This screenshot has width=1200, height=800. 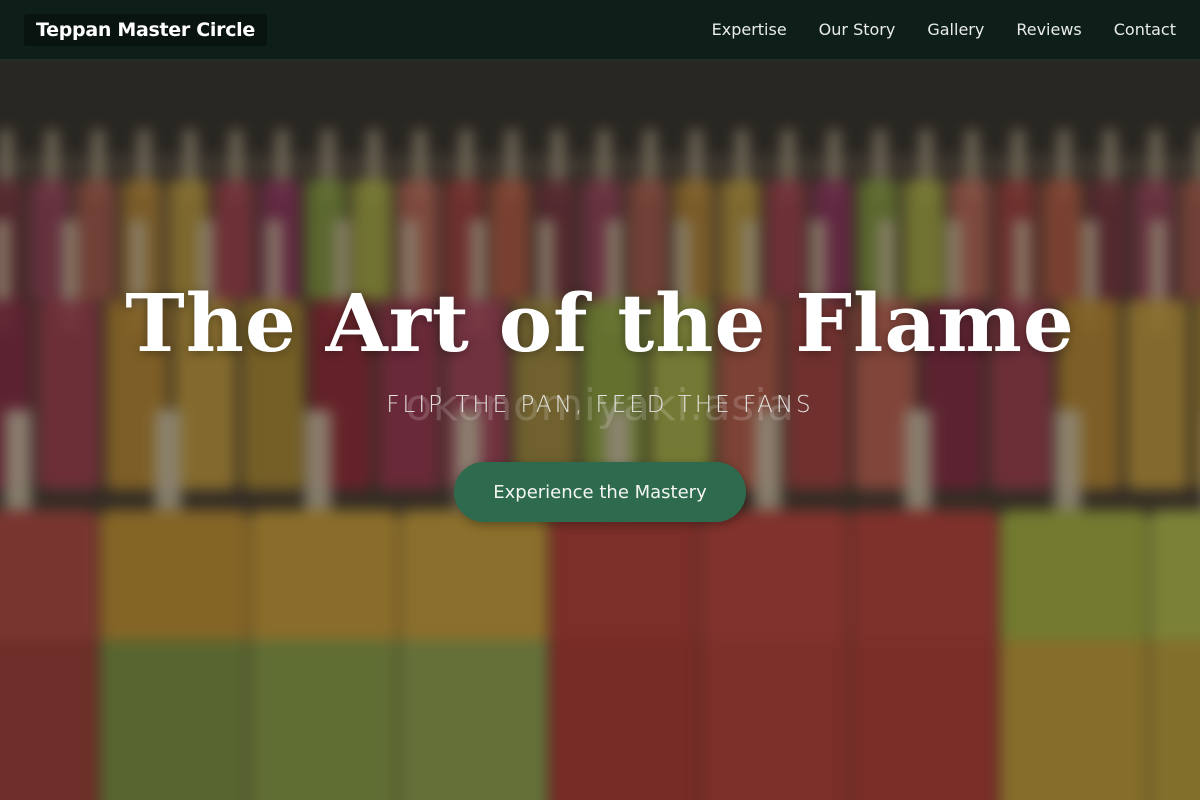 What do you see at coordinates (600, 405) in the screenshot?
I see `hero-tagline: FLIP THE PAN, FEED THE FANS` at bounding box center [600, 405].